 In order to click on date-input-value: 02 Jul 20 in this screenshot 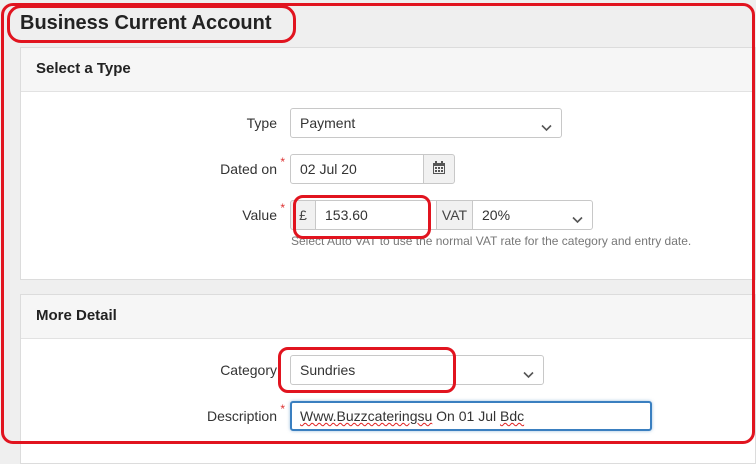, I will do `click(328, 169)`.